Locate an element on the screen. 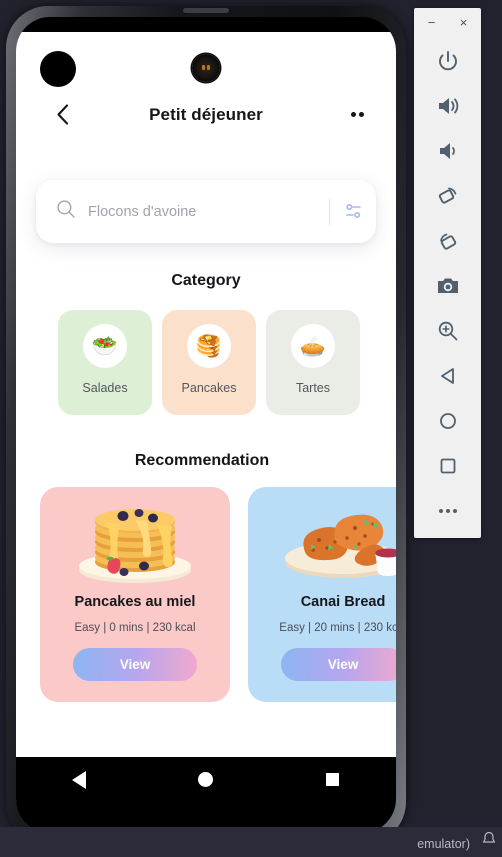 The width and height of the screenshot is (502, 857). rotate-right-button is located at coordinates (448, 240).